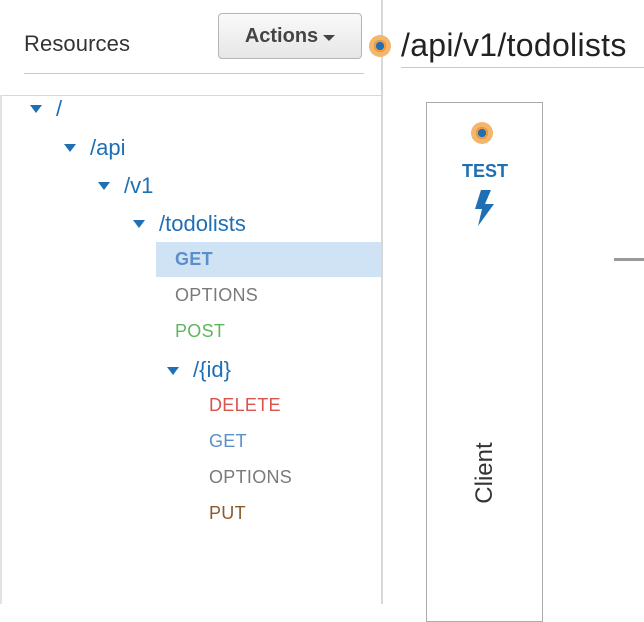 The image size is (644, 622). Describe the element at coordinates (245, 405) in the screenshot. I see `method-delete-id: DELETE` at that location.